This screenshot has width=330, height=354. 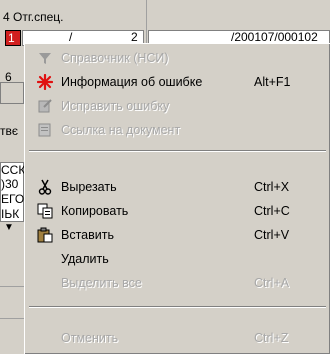 What do you see at coordinates (45, 211) in the screenshot?
I see `copy-icon` at bounding box center [45, 211].